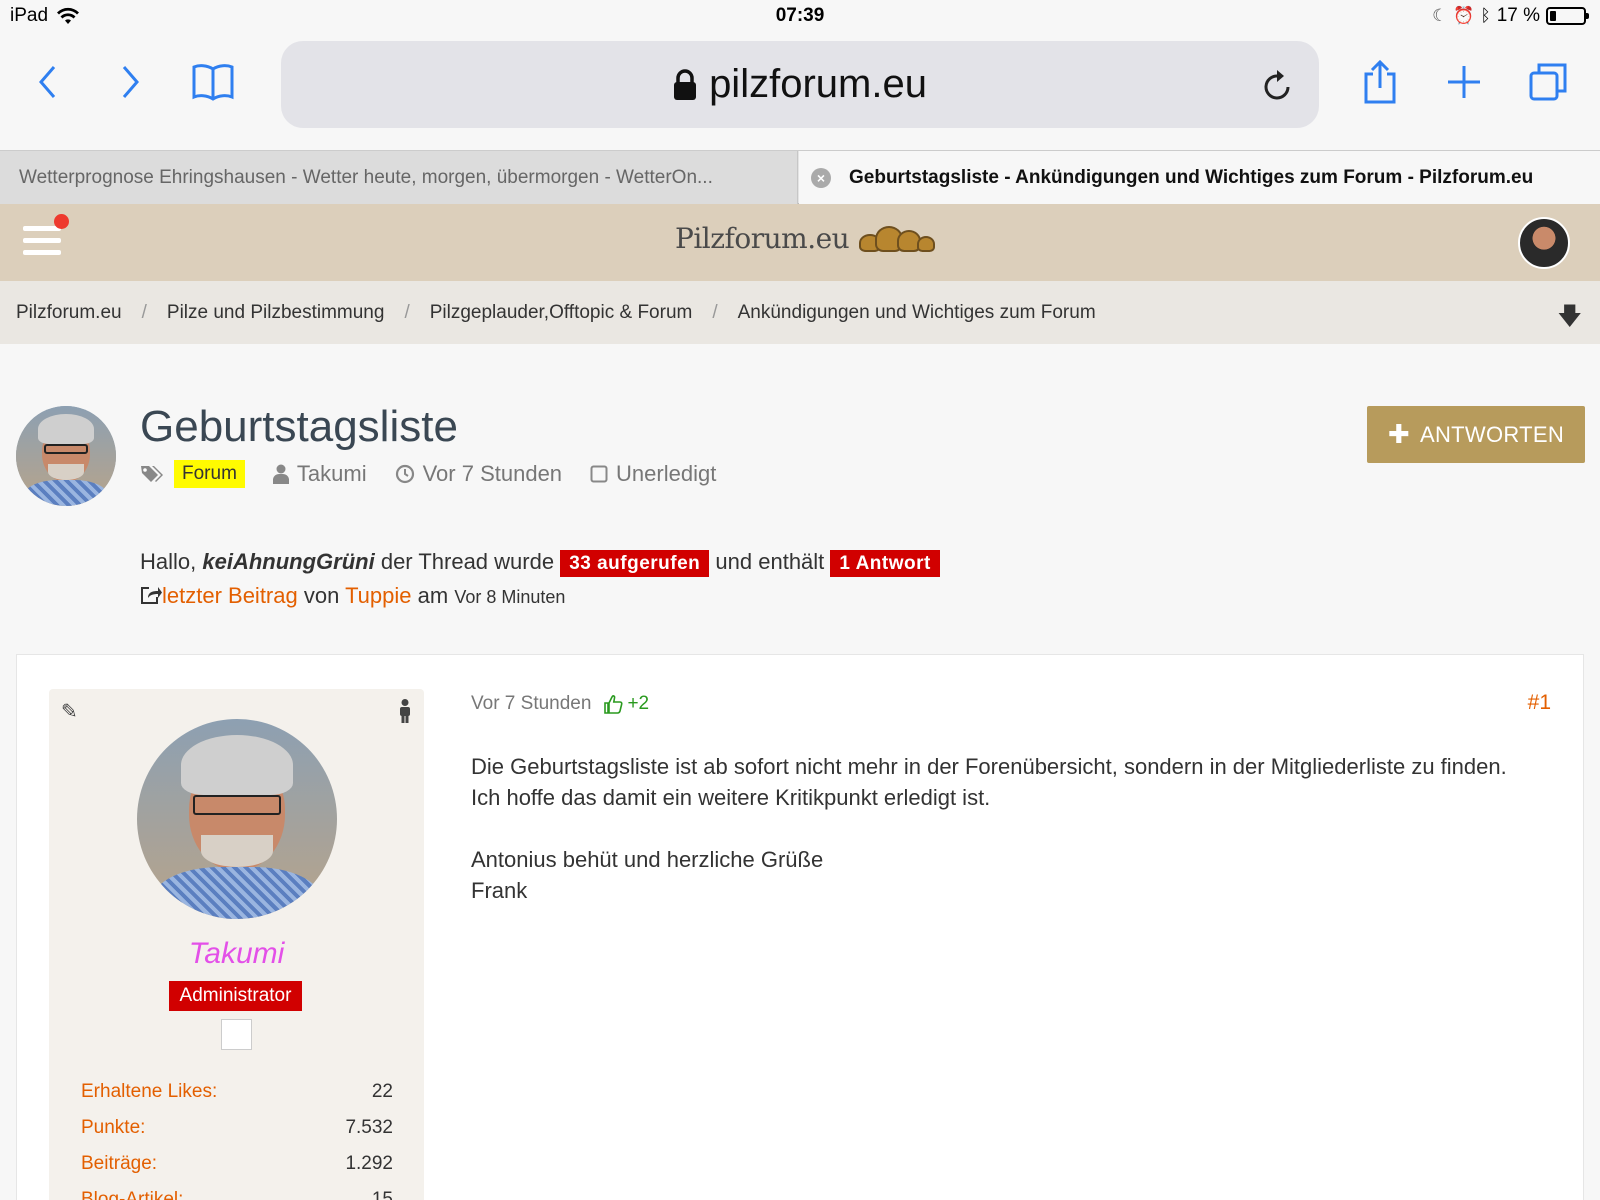 This screenshot has height=1200, width=1600. Describe the element at coordinates (626, 704) in the screenshot. I see `likes-counter: +2` at that location.